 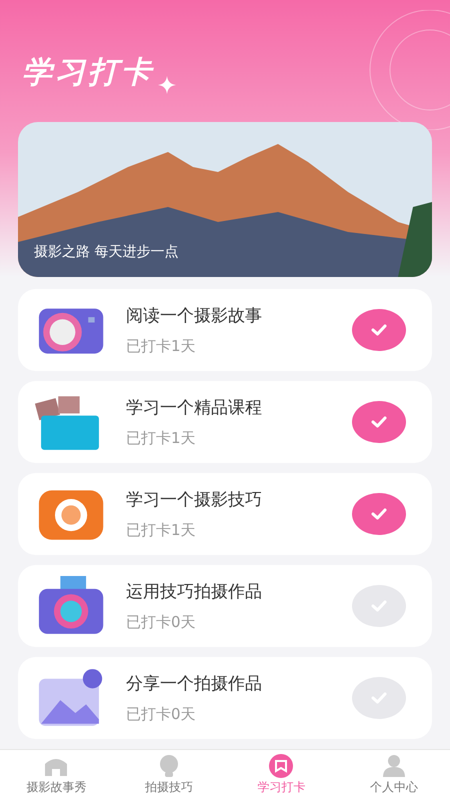 What do you see at coordinates (281, 766) in the screenshot?
I see `bookmark-icon` at bounding box center [281, 766].